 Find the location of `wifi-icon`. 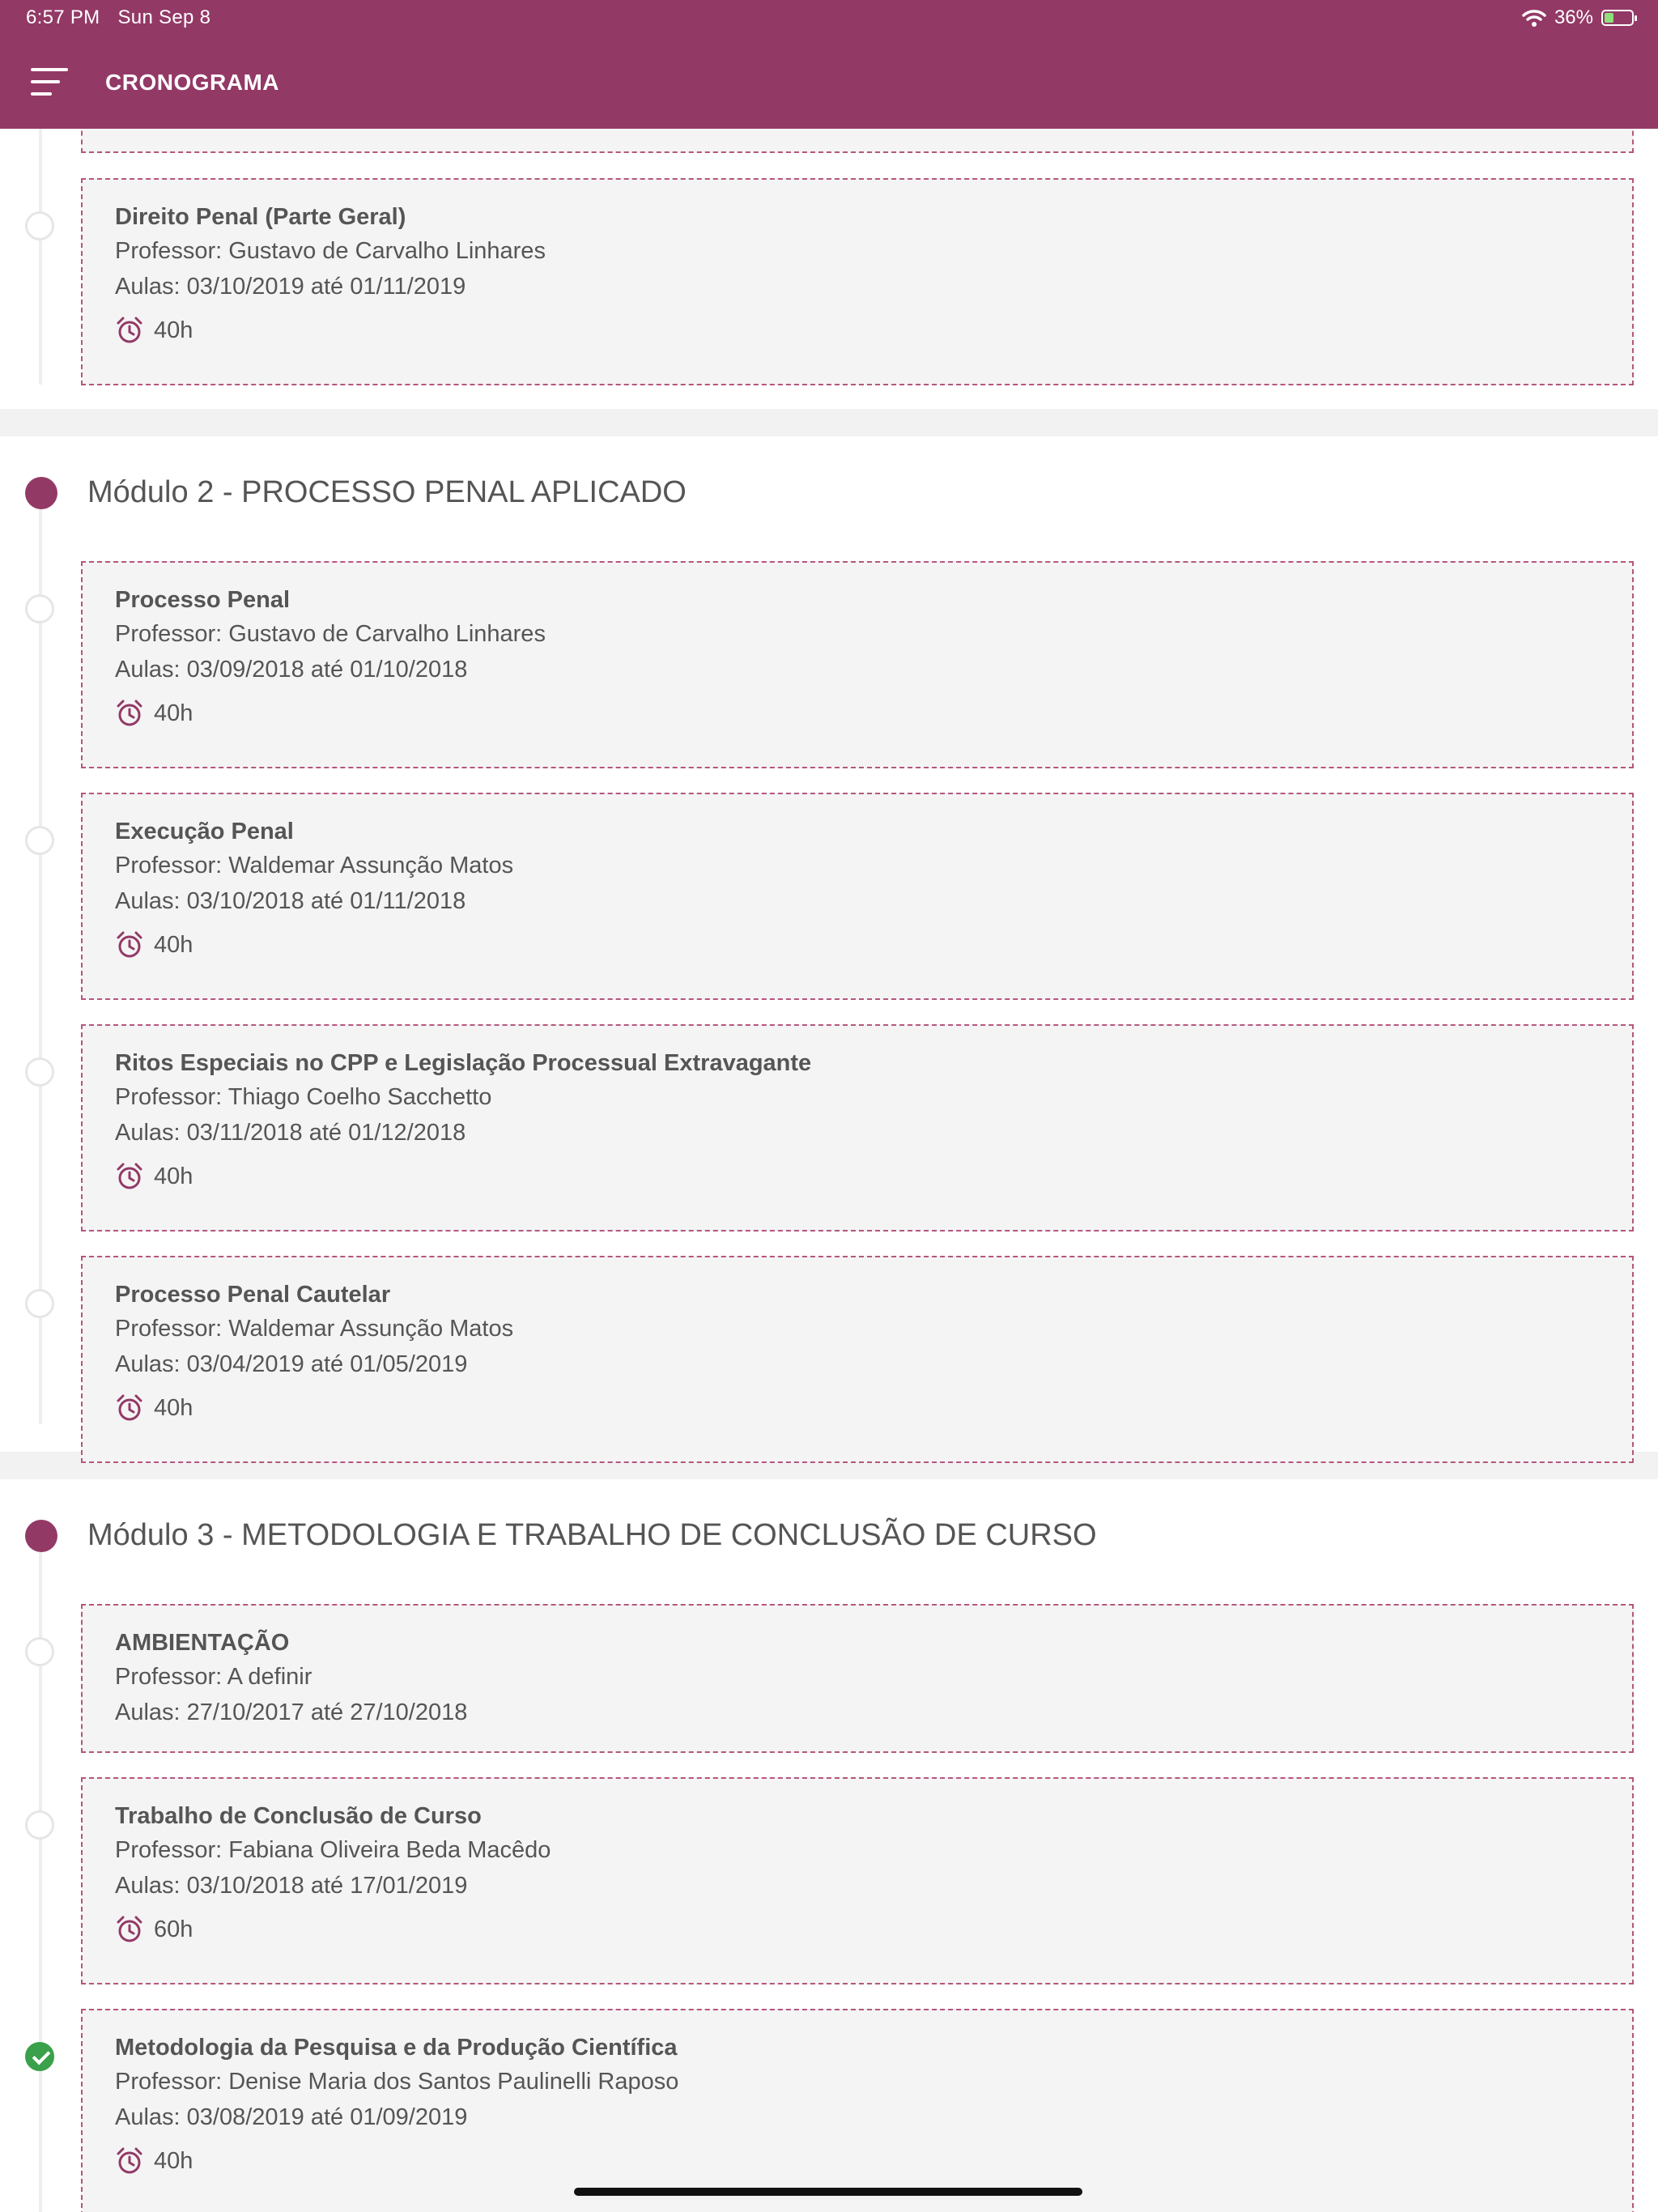

wifi-icon is located at coordinates (1534, 19).